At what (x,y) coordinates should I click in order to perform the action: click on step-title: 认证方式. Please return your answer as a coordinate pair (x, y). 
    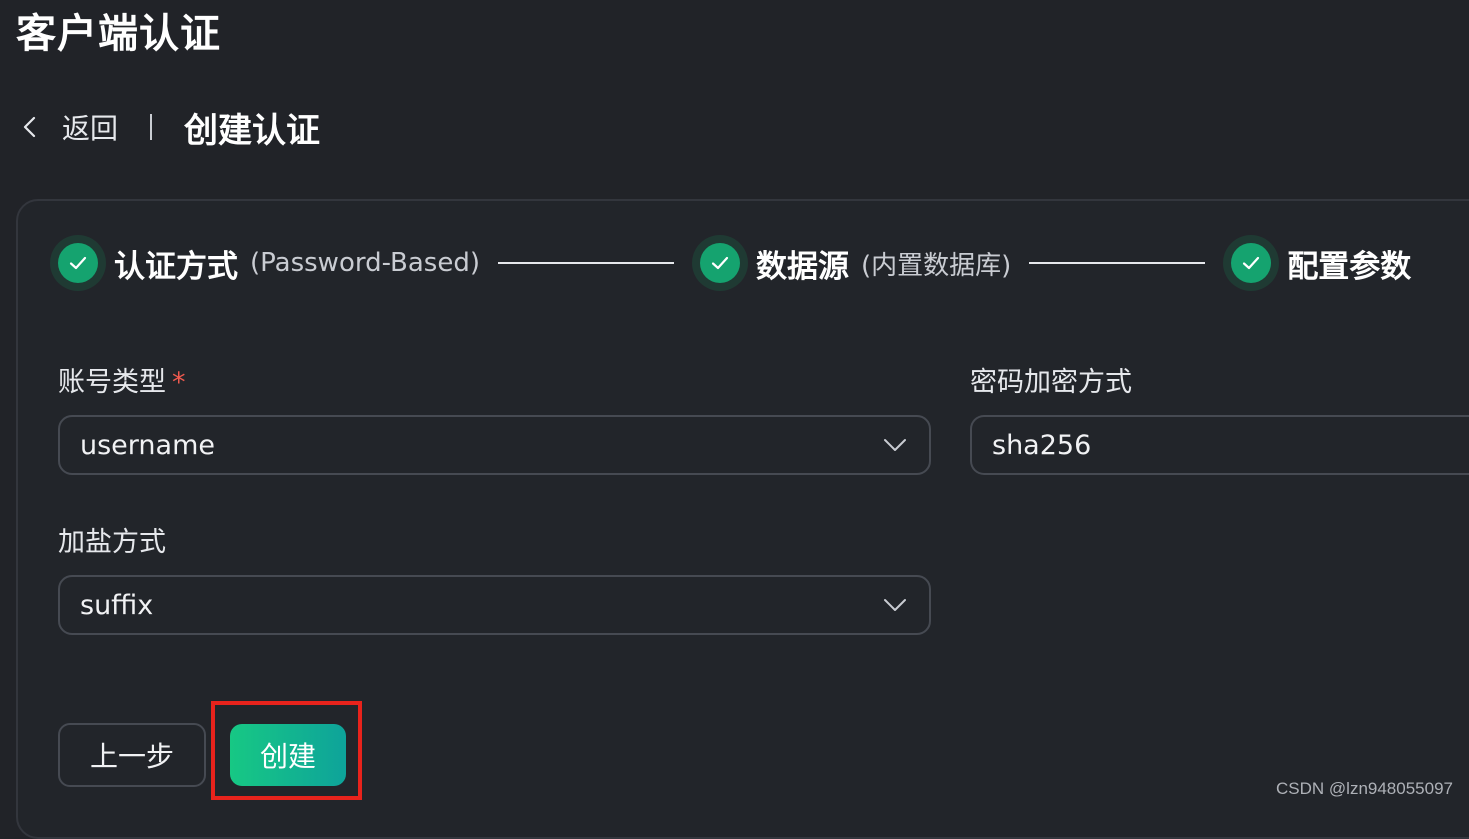
    Looking at the image, I should click on (176, 266).